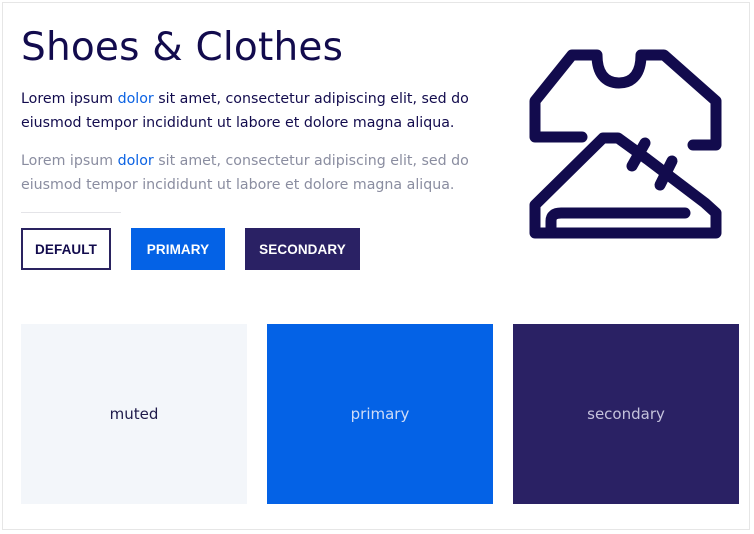 This screenshot has height=534, width=754. I want to click on muted-tile: muted, so click(134, 414).